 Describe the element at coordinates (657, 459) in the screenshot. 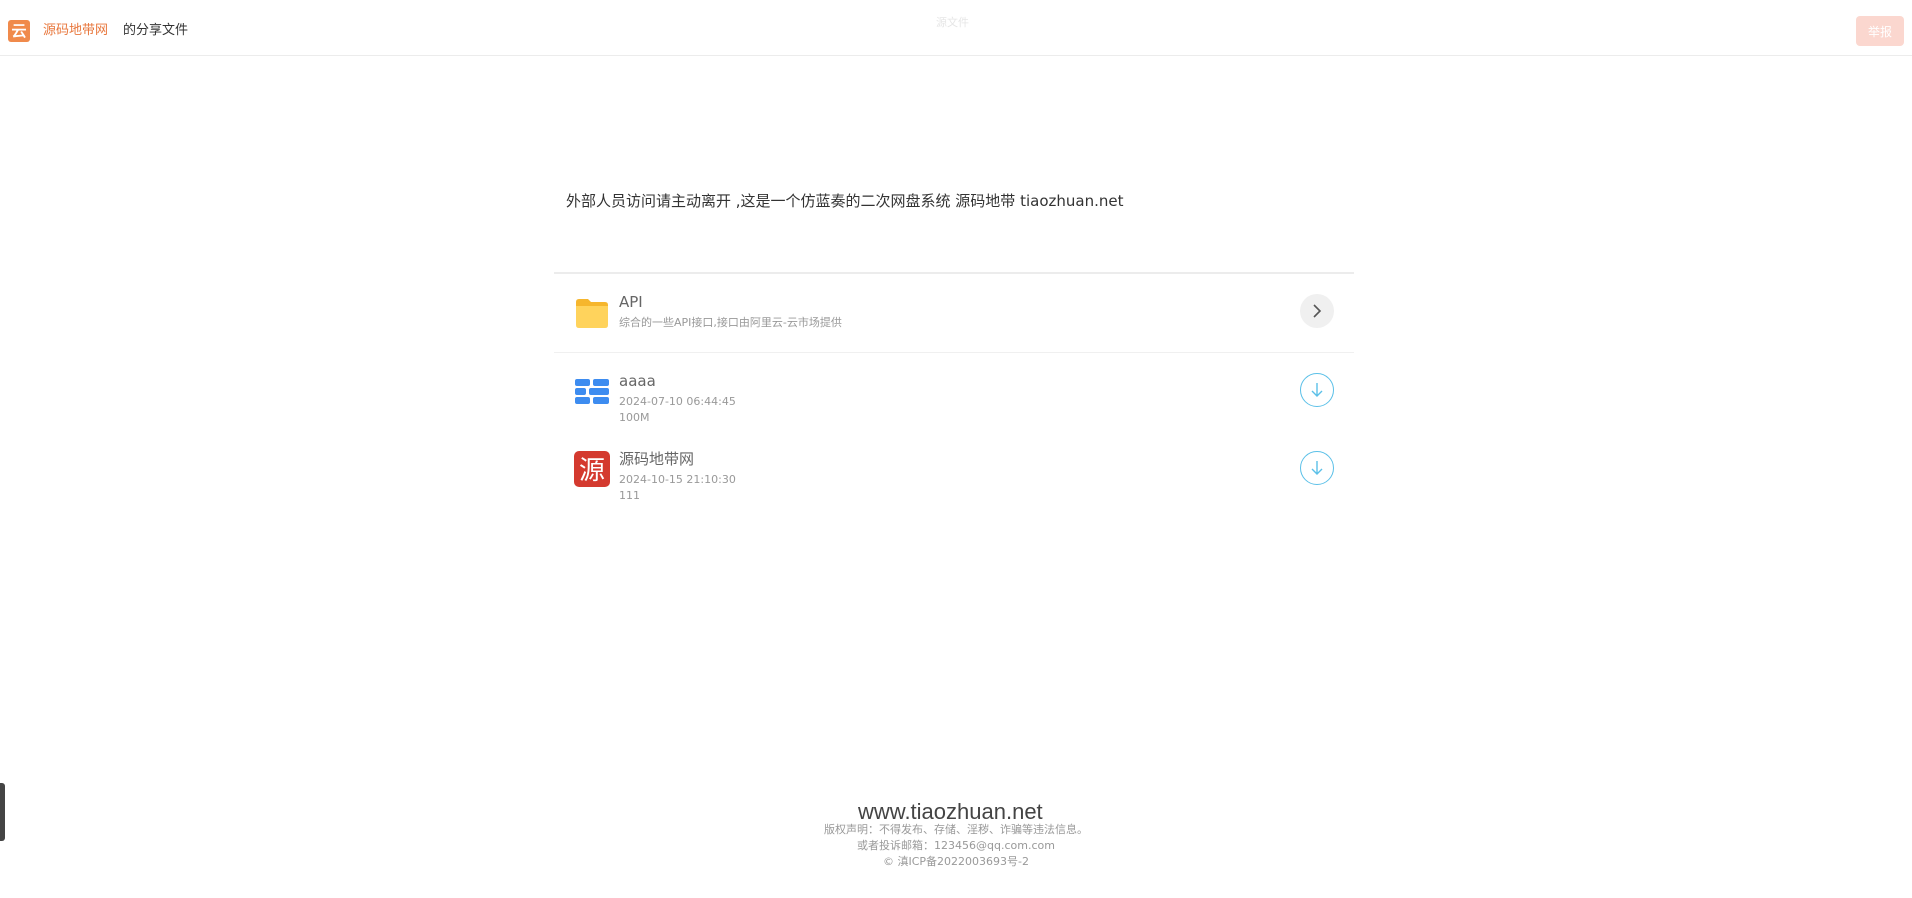

I see `item-name: 源码地带网` at that location.